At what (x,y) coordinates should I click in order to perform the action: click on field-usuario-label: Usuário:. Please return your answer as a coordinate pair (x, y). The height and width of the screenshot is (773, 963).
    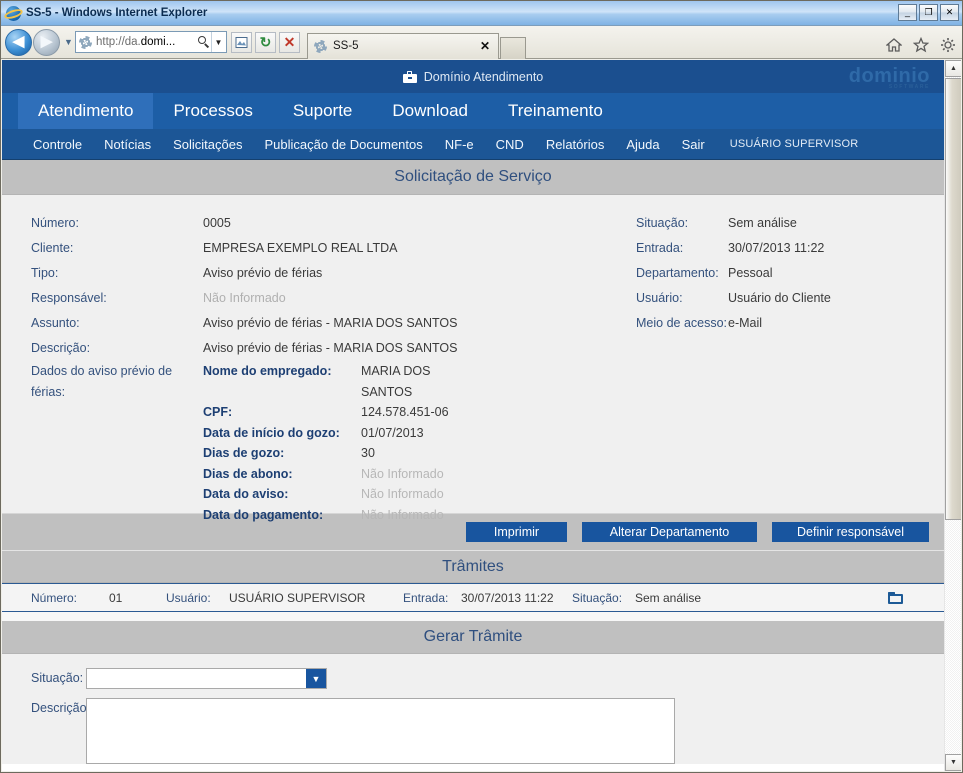
    Looking at the image, I should click on (659, 298).